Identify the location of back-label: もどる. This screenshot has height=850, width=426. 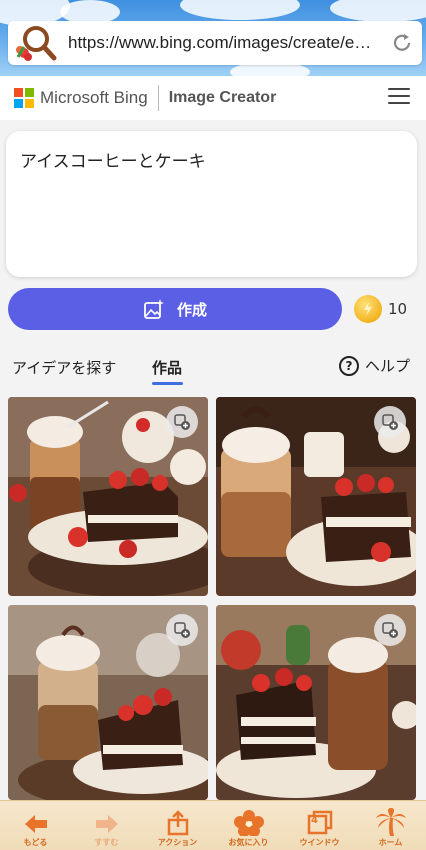
(35, 842).